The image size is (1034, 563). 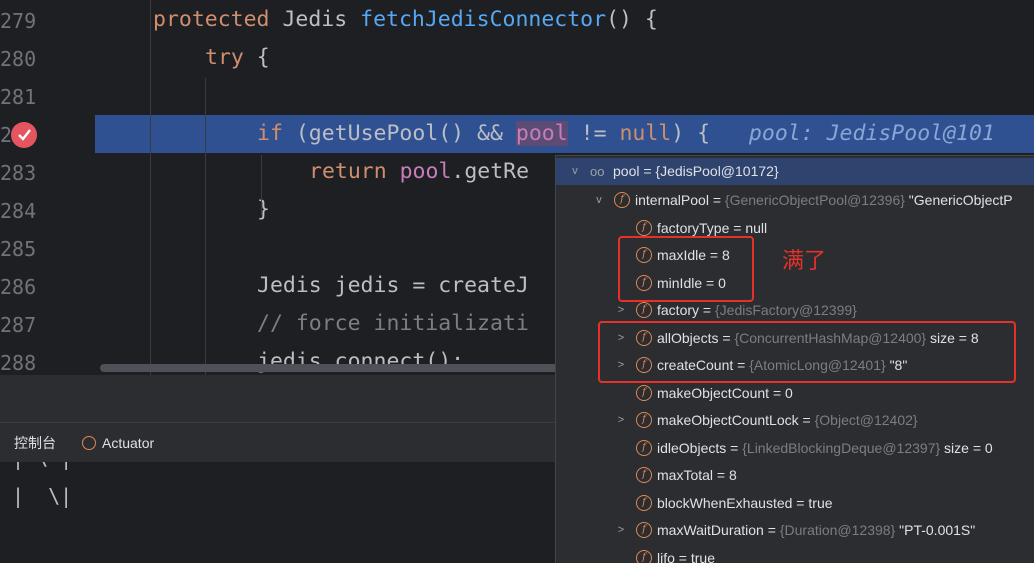 What do you see at coordinates (814, 200) in the screenshot?
I see `object-reference: {GenericObjectPool@12396}` at bounding box center [814, 200].